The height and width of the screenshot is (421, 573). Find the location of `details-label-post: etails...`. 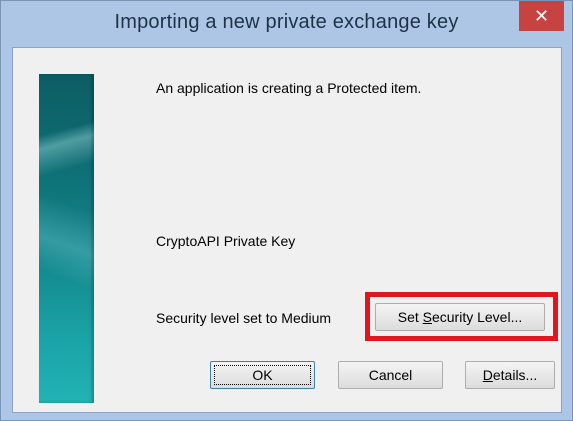

details-label-post: etails... is located at coordinates (515, 375).